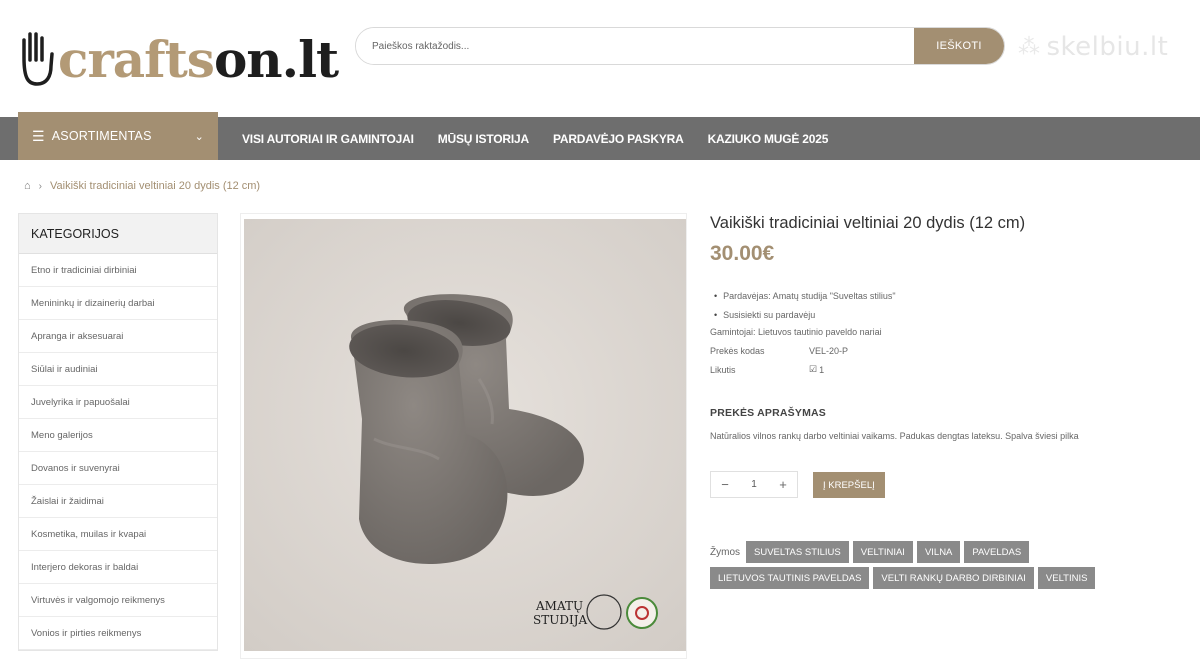  Describe the element at coordinates (1066, 578) in the screenshot. I see `tag-item: VELTINIS` at that location.